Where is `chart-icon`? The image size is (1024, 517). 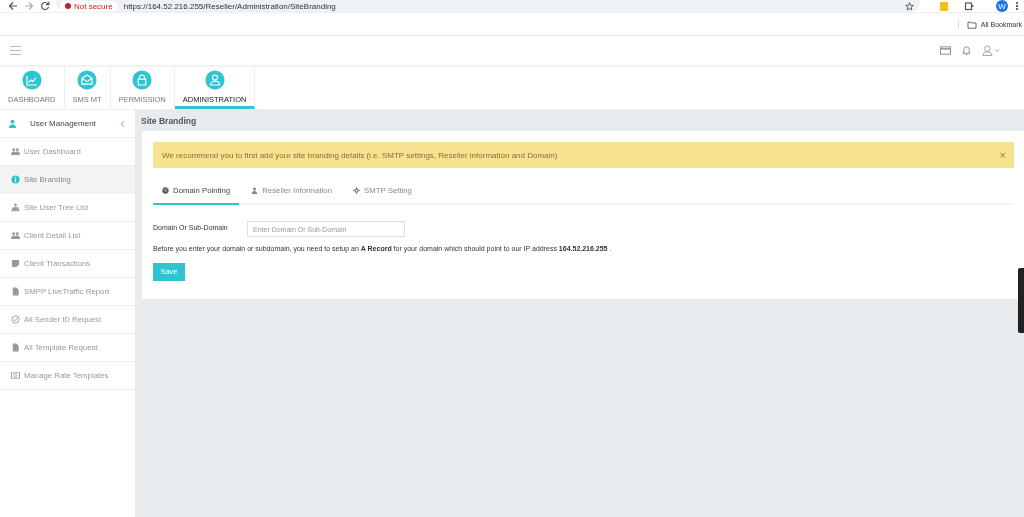 chart-icon is located at coordinates (31, 80).